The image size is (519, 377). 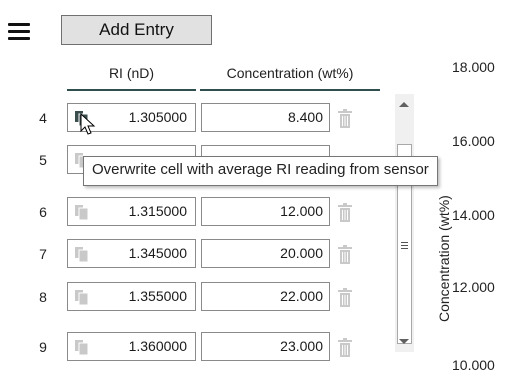 I want to click on row-number: 6, so click(x=43, y=212).